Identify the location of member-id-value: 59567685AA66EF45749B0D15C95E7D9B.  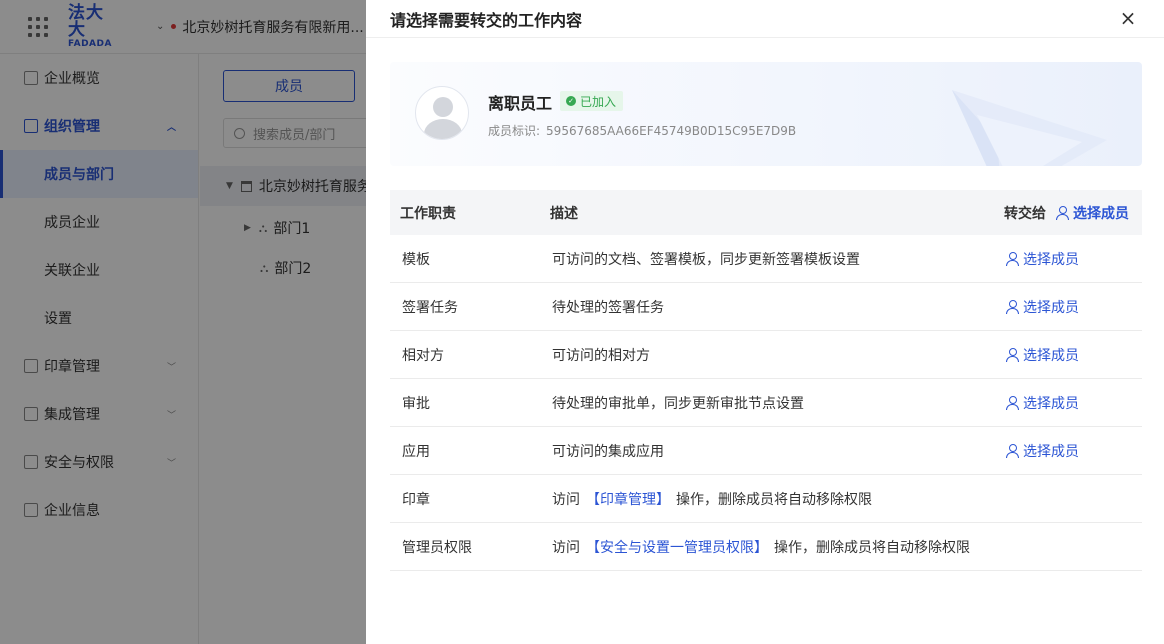
(671, 131).